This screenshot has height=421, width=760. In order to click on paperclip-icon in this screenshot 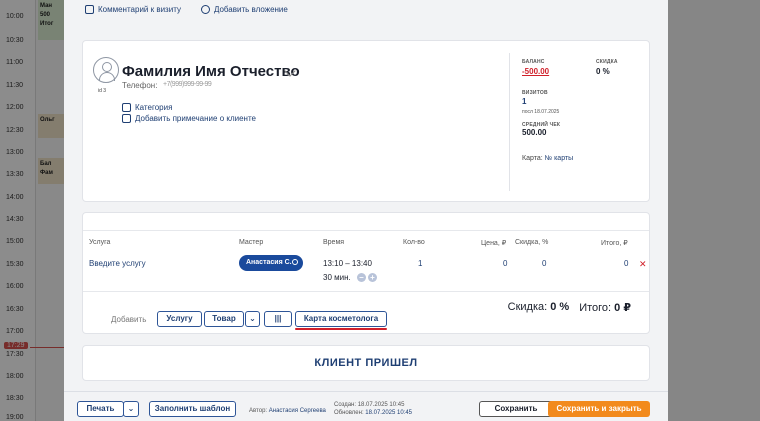, I will do `click(205, 9)`.